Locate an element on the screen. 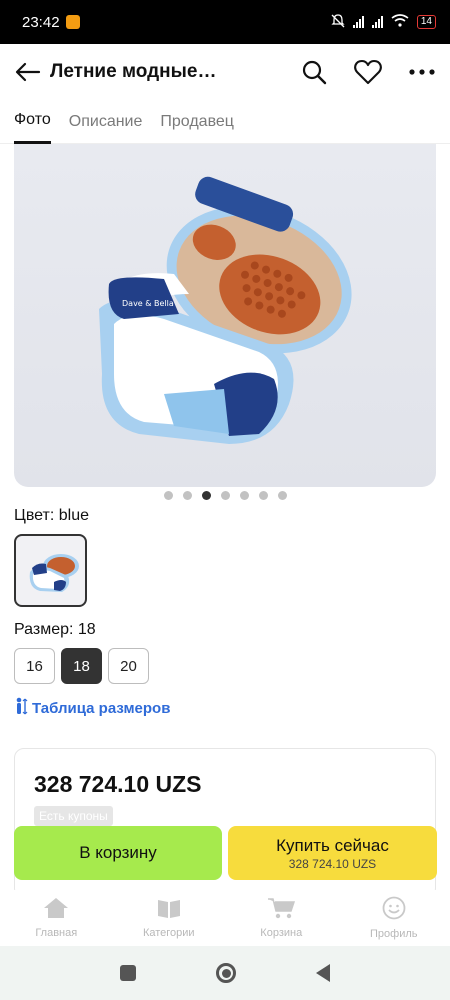 This screenshot has height=1000, width=450. ruler-person-icon is located at coordinates (21, 708).